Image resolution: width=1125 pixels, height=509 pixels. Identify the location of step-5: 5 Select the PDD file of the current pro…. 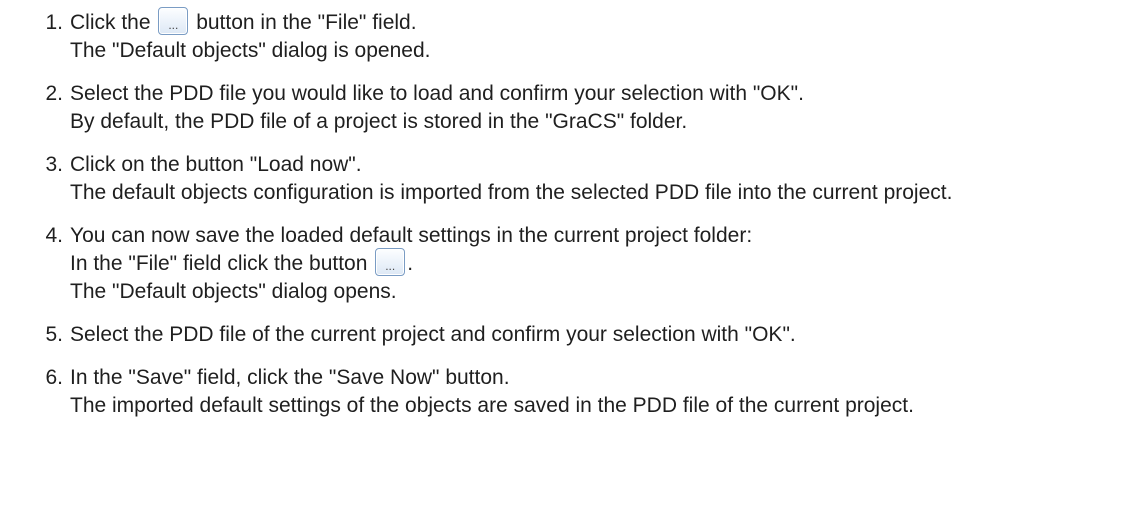
(563, 335).